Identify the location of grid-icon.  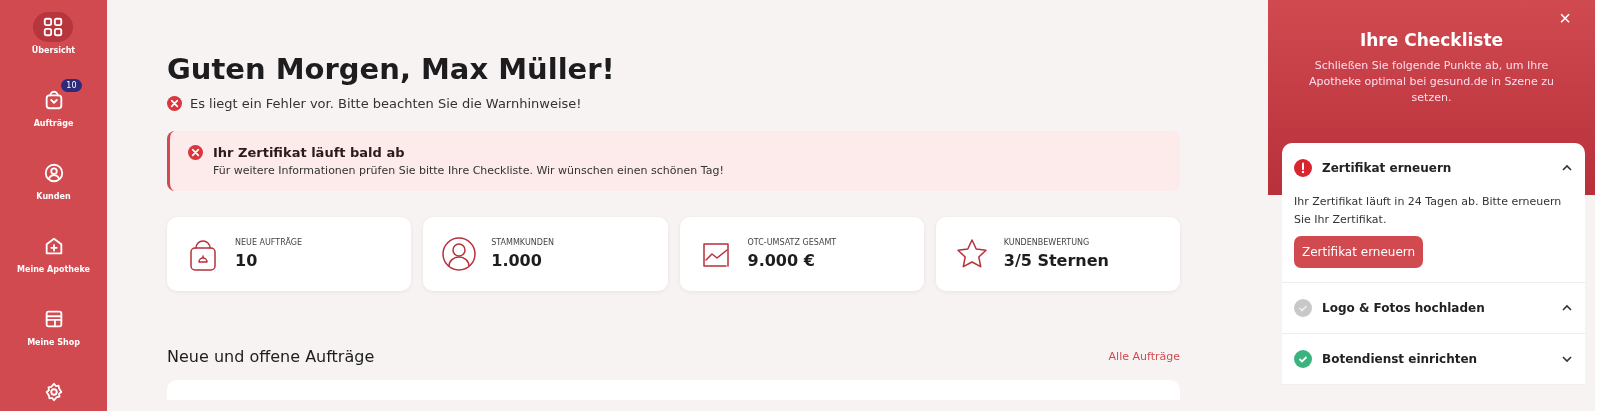
(53, 27).